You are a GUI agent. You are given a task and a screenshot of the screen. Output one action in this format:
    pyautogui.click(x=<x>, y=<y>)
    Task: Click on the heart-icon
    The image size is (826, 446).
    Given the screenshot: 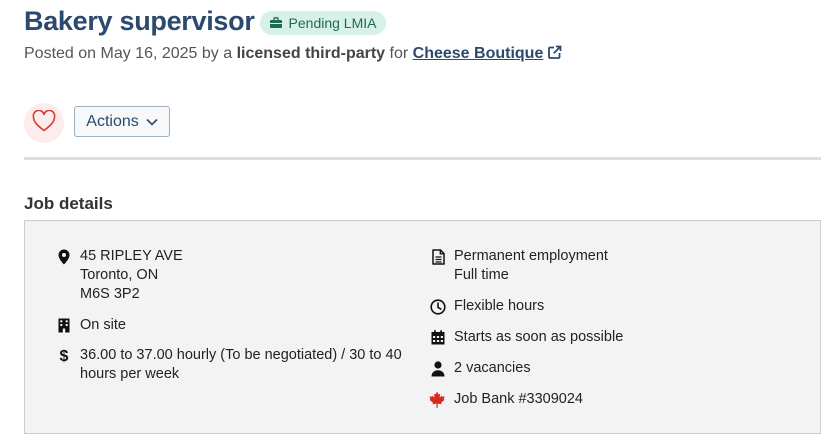 What is the action you would take?
    pyautogui.click(x=44, y=123)
    